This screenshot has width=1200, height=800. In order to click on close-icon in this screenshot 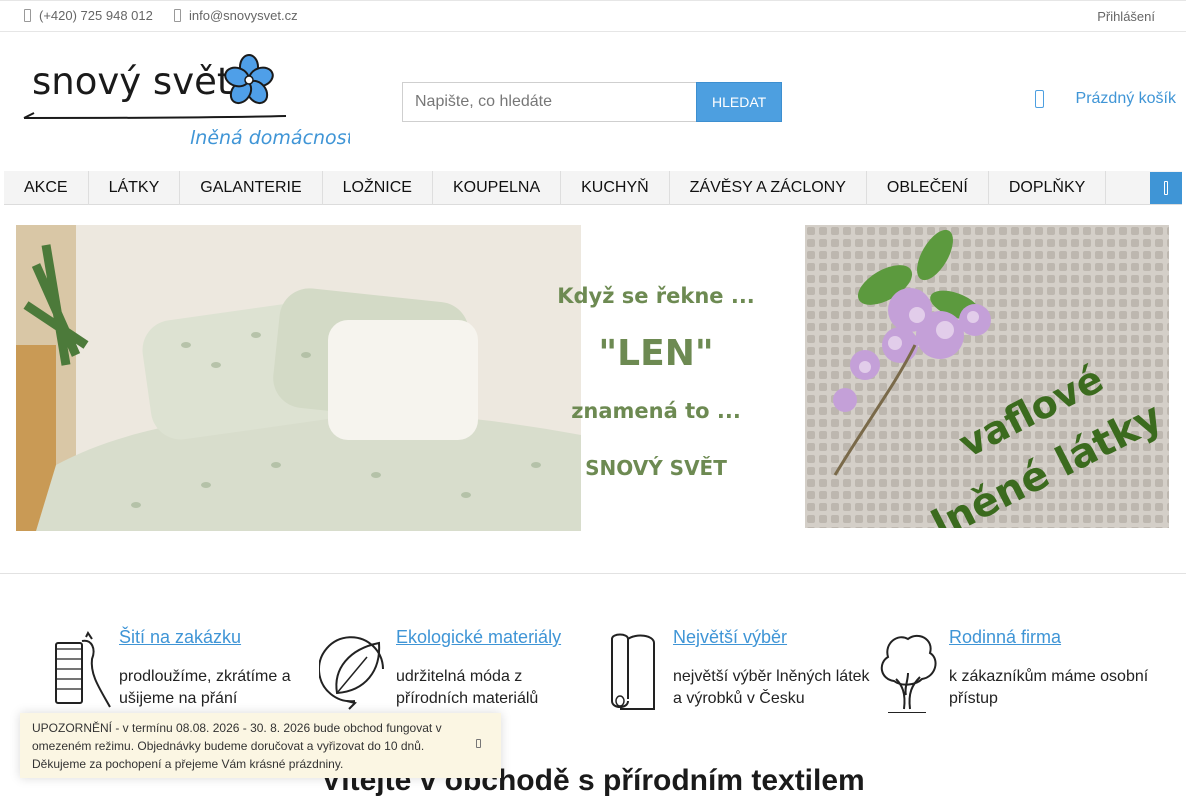, I will do `click(478, 743)`.